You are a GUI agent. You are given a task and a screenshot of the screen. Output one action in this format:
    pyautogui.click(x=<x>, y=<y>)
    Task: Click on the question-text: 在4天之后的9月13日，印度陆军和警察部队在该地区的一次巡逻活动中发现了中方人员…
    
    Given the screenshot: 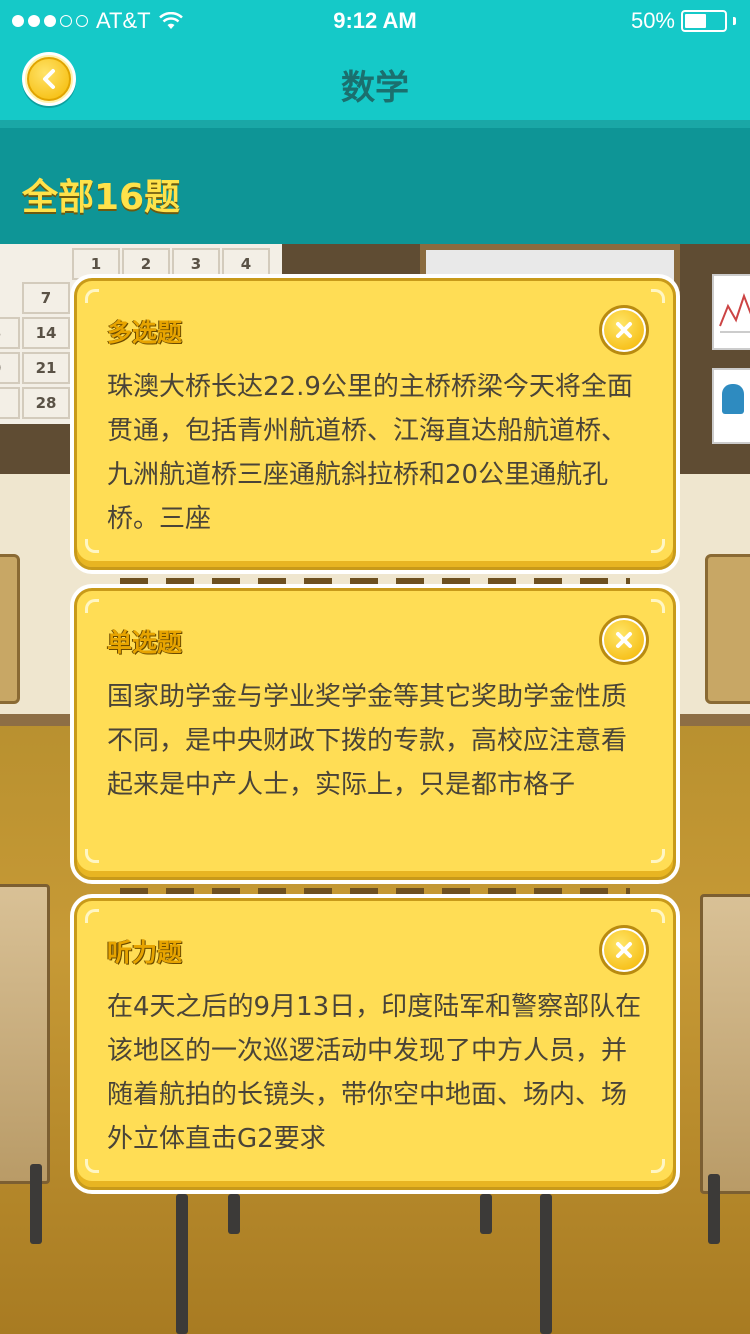 What is the action you would take?
    pyautogui.click(x=374, y=1073)
    